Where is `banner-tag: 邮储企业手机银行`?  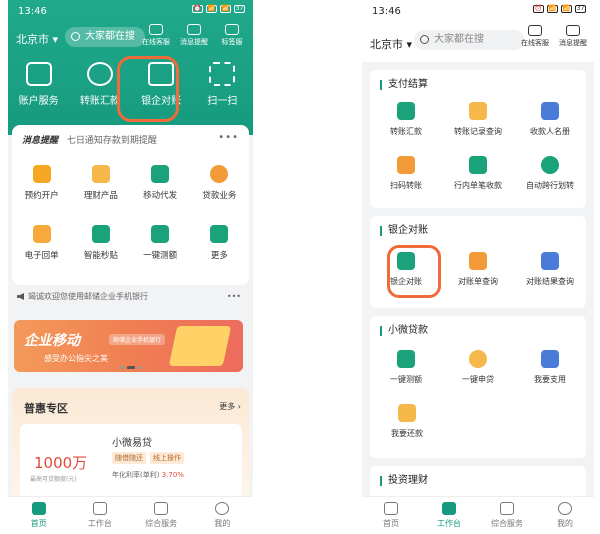 banner-tag: 邮储企业手机银行 is located at coordinates (137, 339).